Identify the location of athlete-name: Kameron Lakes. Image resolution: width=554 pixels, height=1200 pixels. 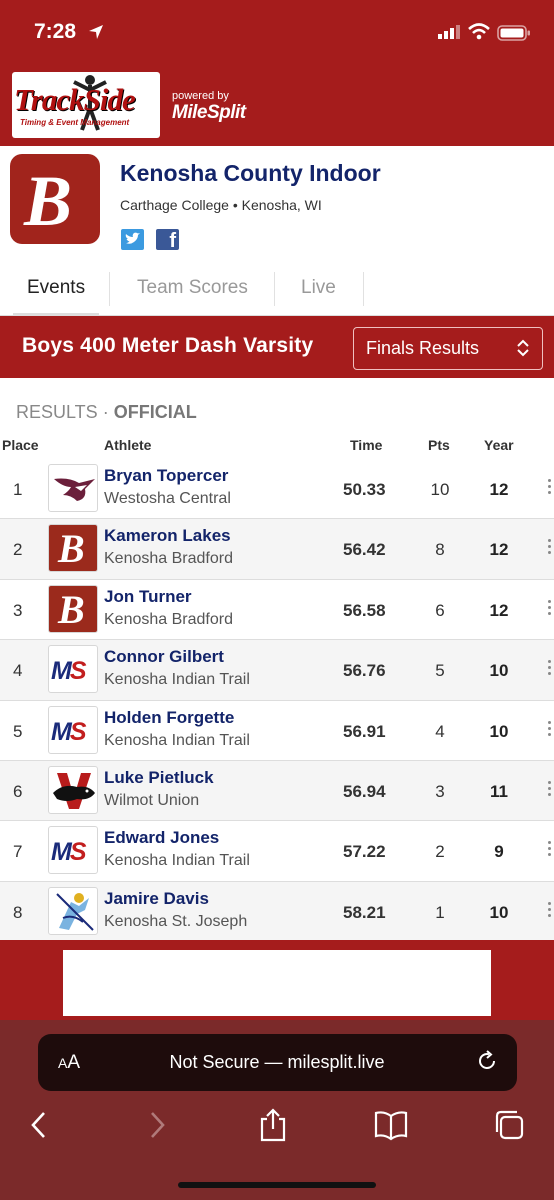
(167, 536).